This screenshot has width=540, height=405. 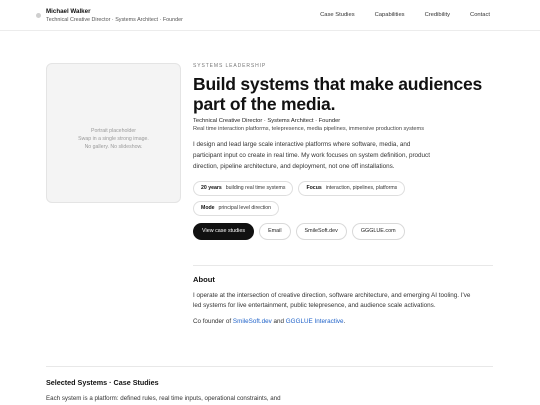 I want to click on chip-focus: Focus interaction, pipelines, platforms, so click(x=352, y=188).